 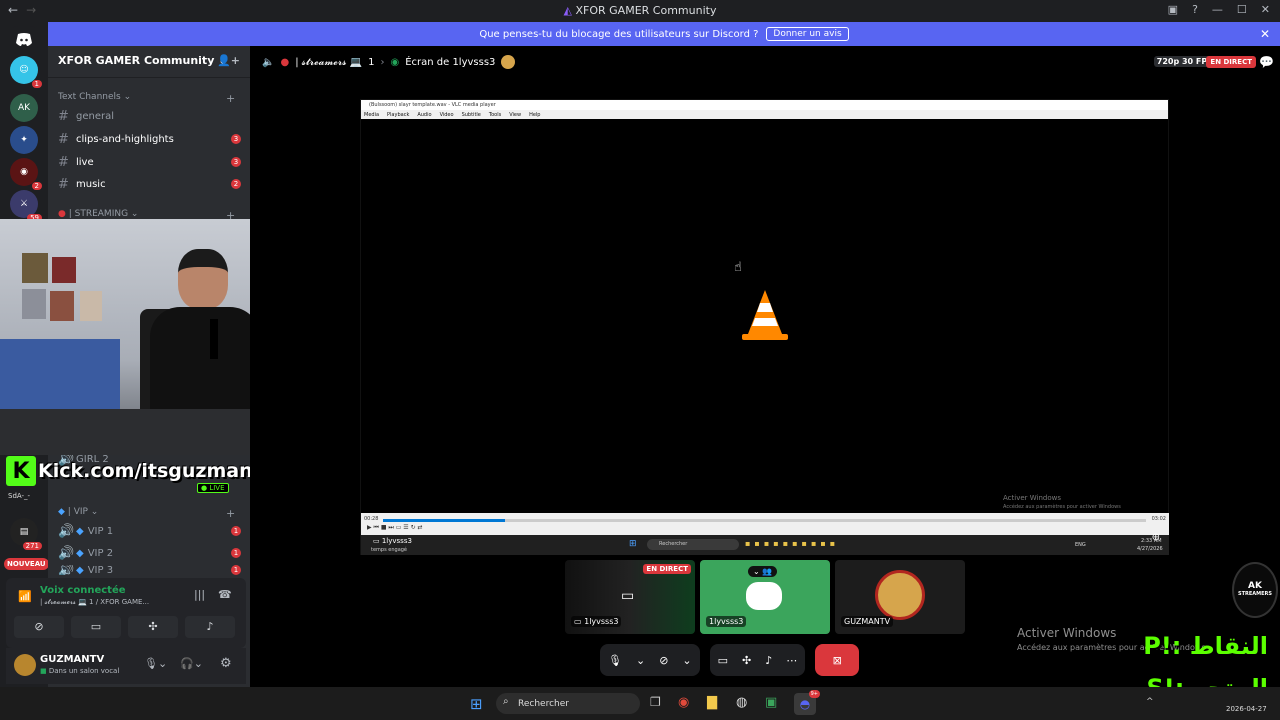 I want to click on remote-taskbar-apps: ▪▪▪▪▪▪▪▪▪▪, so click(x=792, y=543).